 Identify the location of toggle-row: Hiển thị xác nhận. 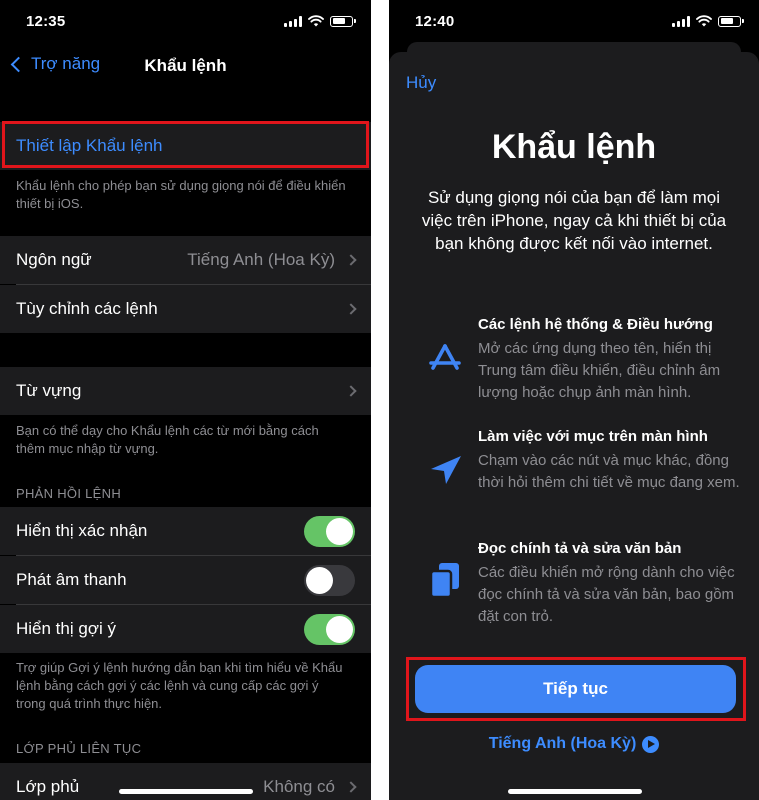
(185, 531).